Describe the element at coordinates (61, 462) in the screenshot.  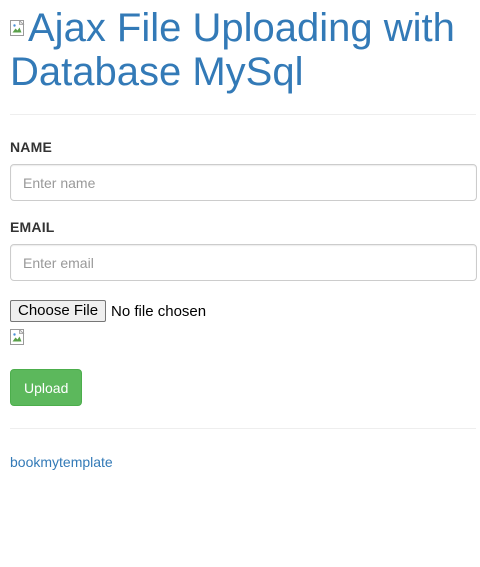
I see `footer-link: bookmytemplate` at that location.